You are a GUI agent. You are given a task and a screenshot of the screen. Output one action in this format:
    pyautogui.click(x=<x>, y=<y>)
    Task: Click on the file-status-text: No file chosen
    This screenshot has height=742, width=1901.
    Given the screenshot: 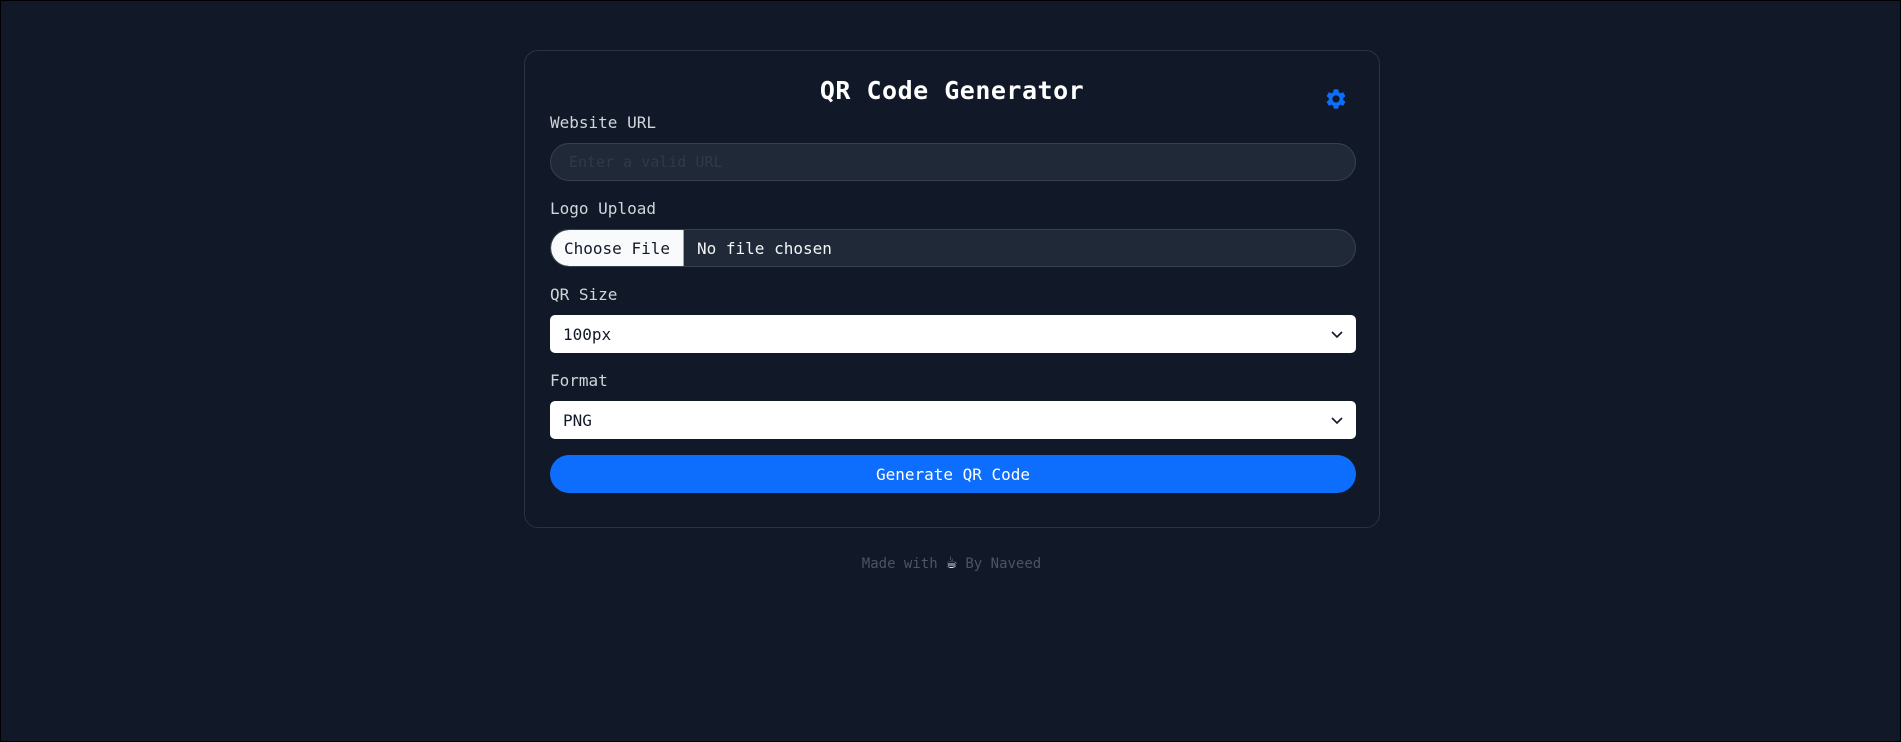 What is the action you would take?
    pyautogui.click(x=764, y=248)
    